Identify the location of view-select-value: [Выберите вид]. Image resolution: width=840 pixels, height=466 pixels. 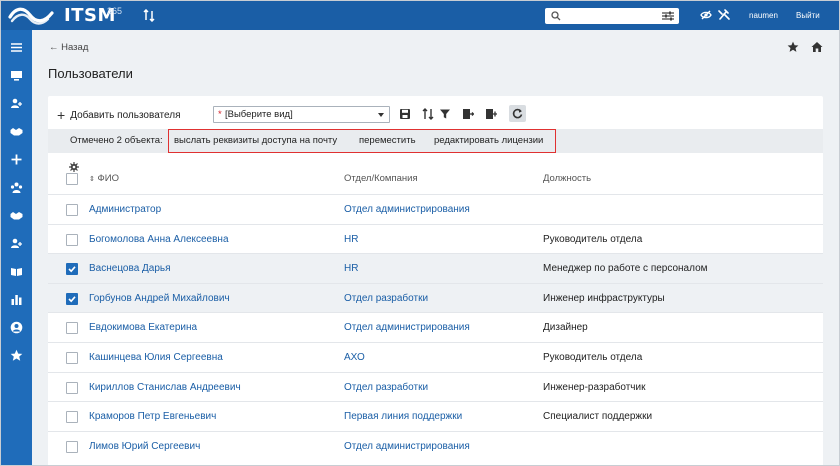
(259, 114).